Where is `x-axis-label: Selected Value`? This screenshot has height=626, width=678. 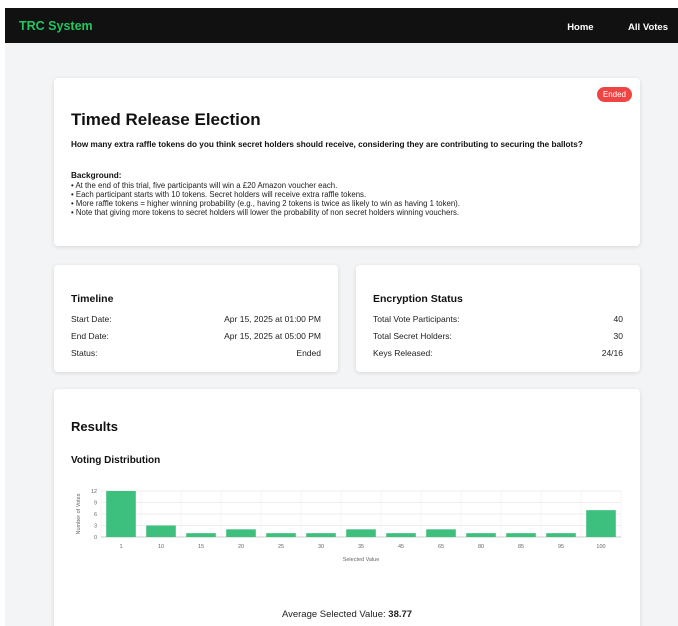 x-axis-label: Selected Value is located at coordinates (361, 560).